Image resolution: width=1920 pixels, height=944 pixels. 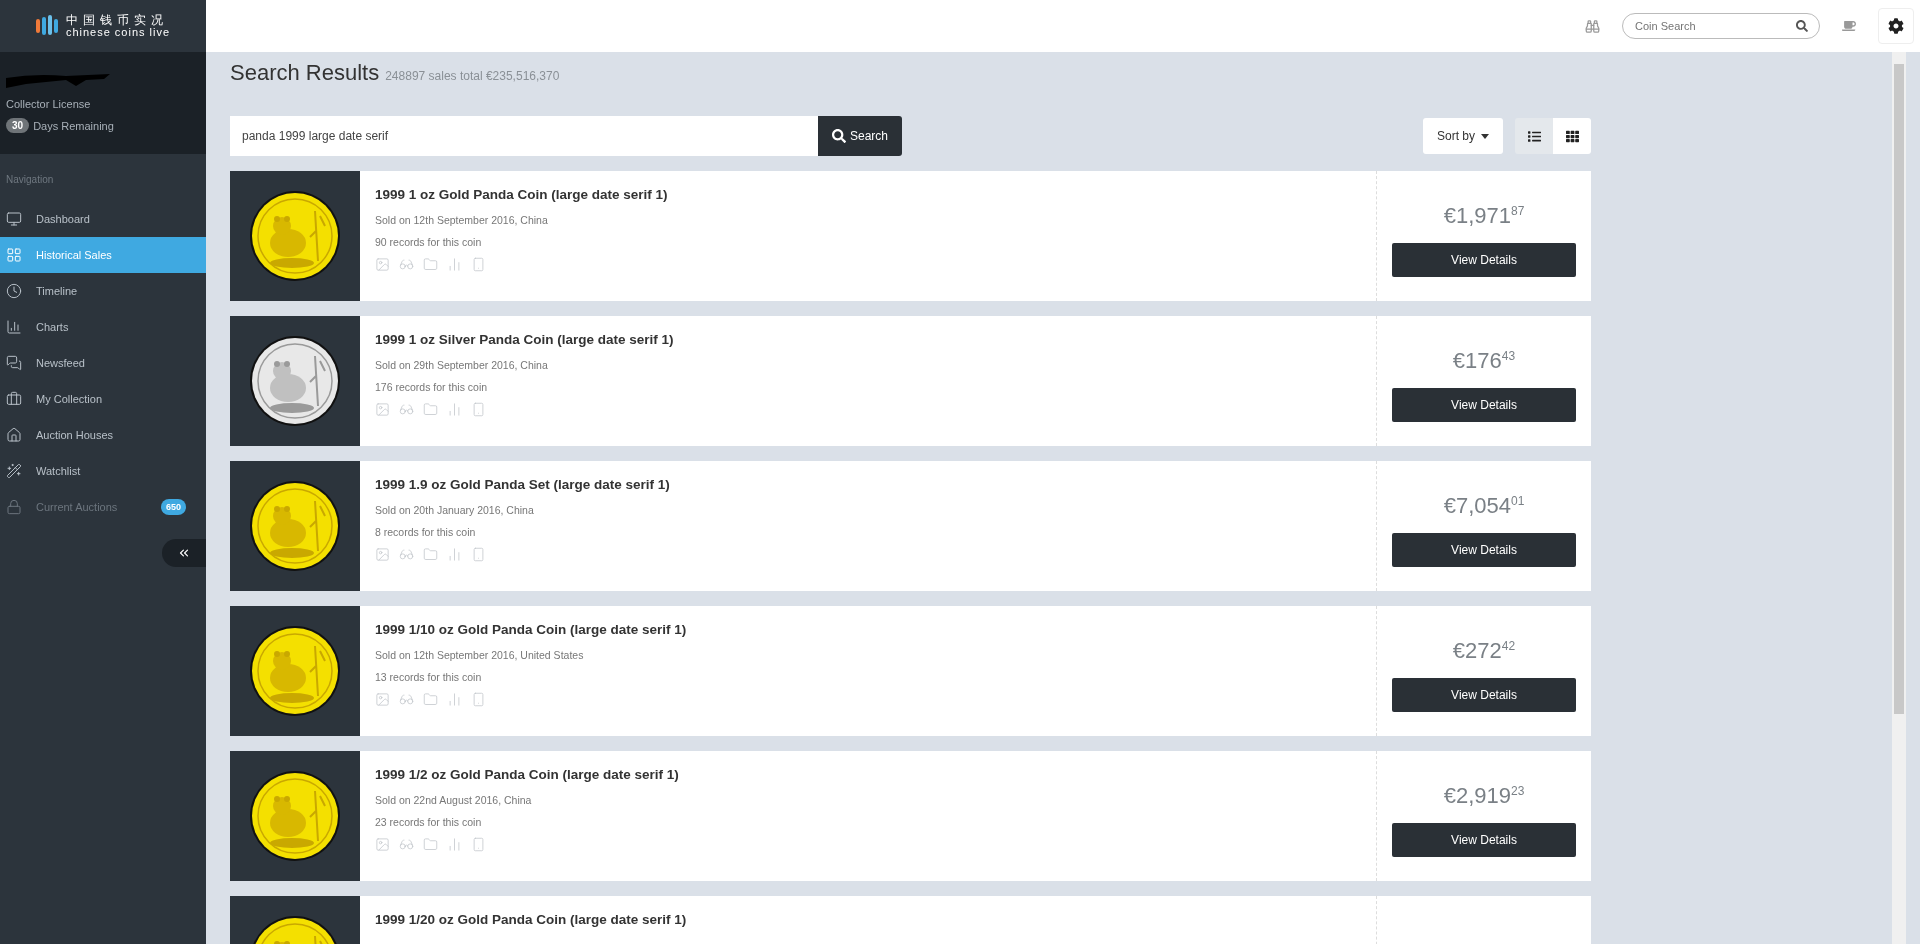 What do you see at coordinates (103, 327) in the screenshot?
I see `nav-item: Charts` at bounding box center [103, 327].